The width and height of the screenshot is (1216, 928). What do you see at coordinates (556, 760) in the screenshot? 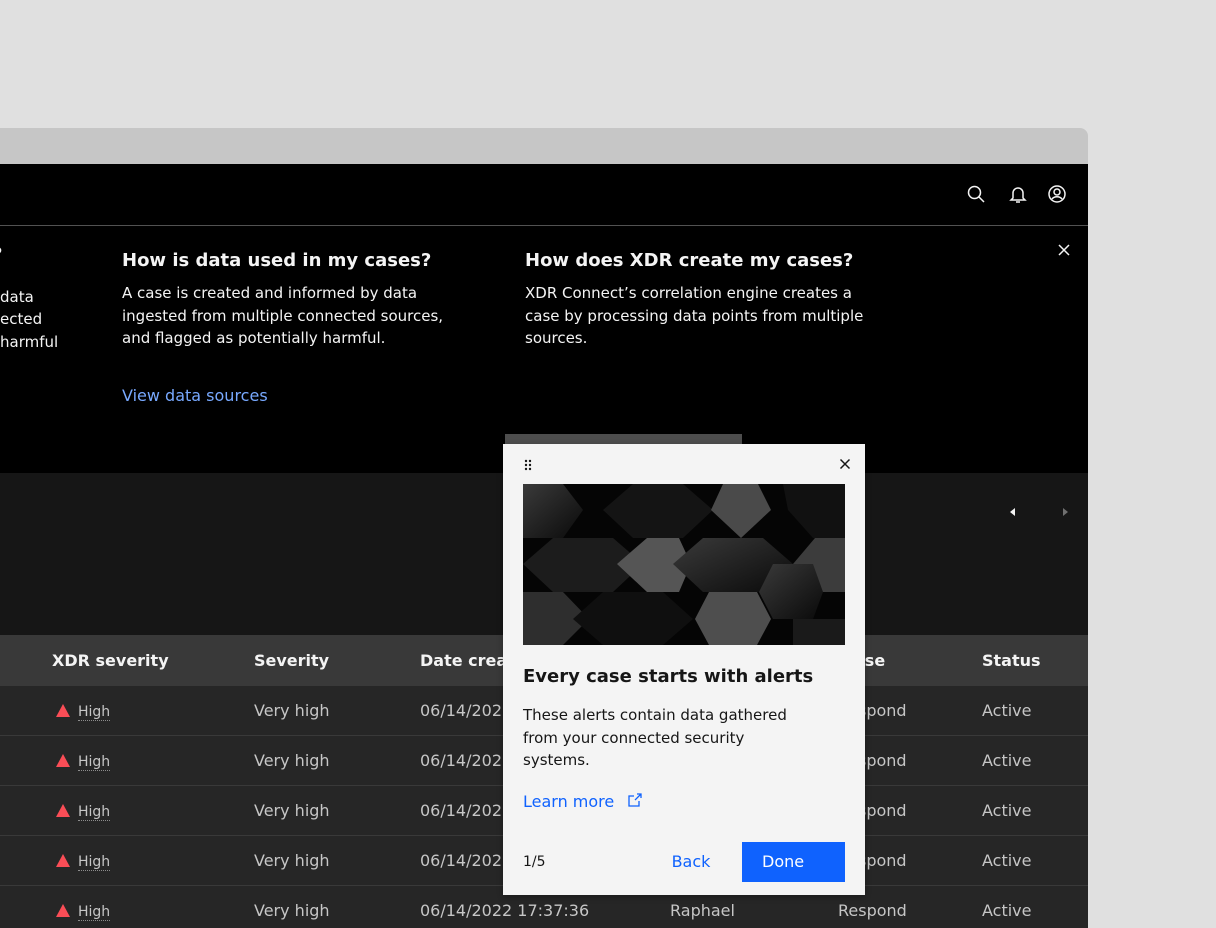
I see `popover-body-line: systems.` at bounding box center [556, 760].